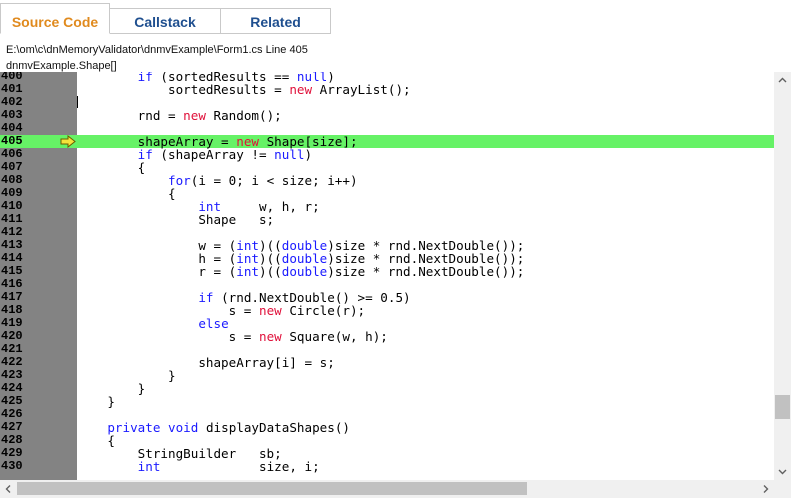 The height and width of the screenshot is (503, 791). What do you see at coordinates (782, 489) in the screenshot?
I see `scrollbar-corner` at bounding box center [782, 489].